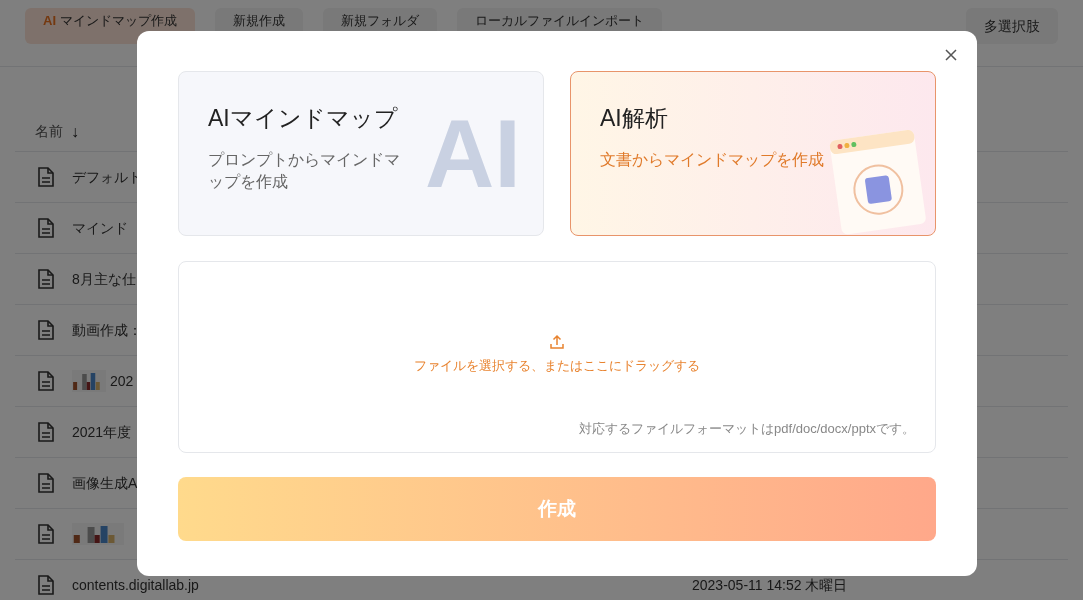 The image size is (1083, 600). Describe the element at coordinates (102, 432) in the screenshot. I see `file-name: 2021年度` at that location.